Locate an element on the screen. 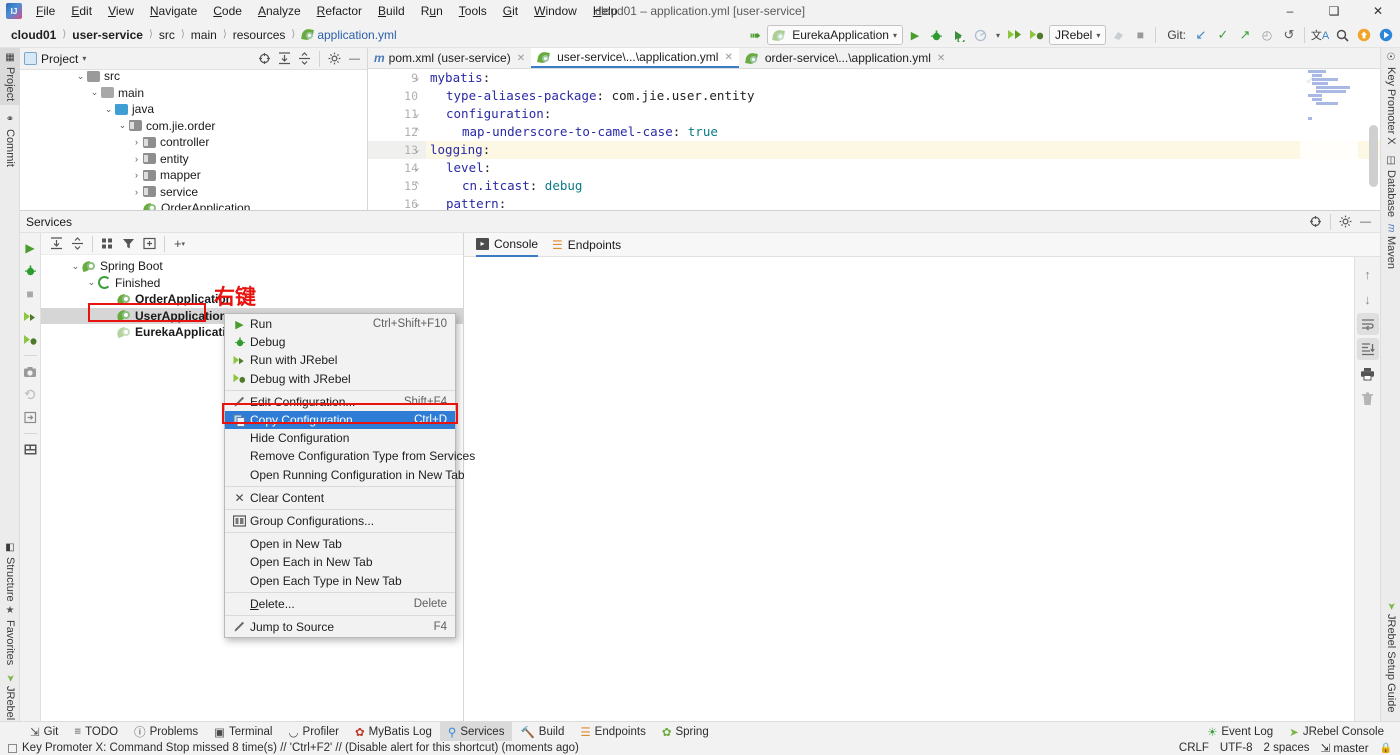  menu-run: Run is located at coordinates (432, 11).